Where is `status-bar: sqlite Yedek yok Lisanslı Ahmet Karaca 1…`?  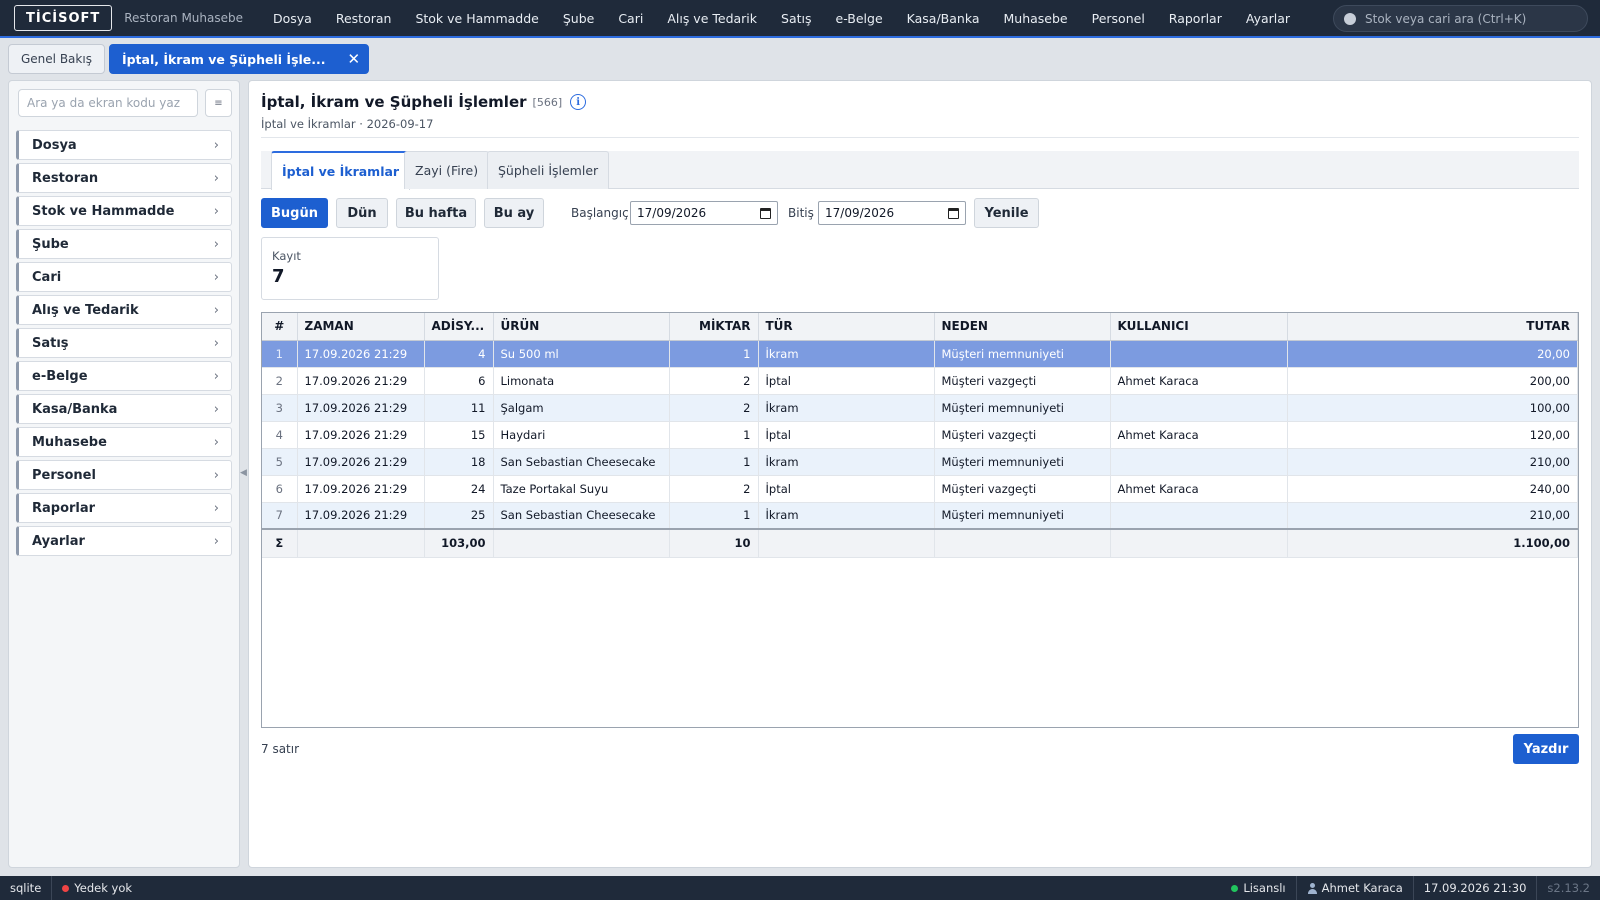
status-bar: sqlite Yedek yok Lisanslı Ahmet Karaca 1… is located at coordinates (800, 888).